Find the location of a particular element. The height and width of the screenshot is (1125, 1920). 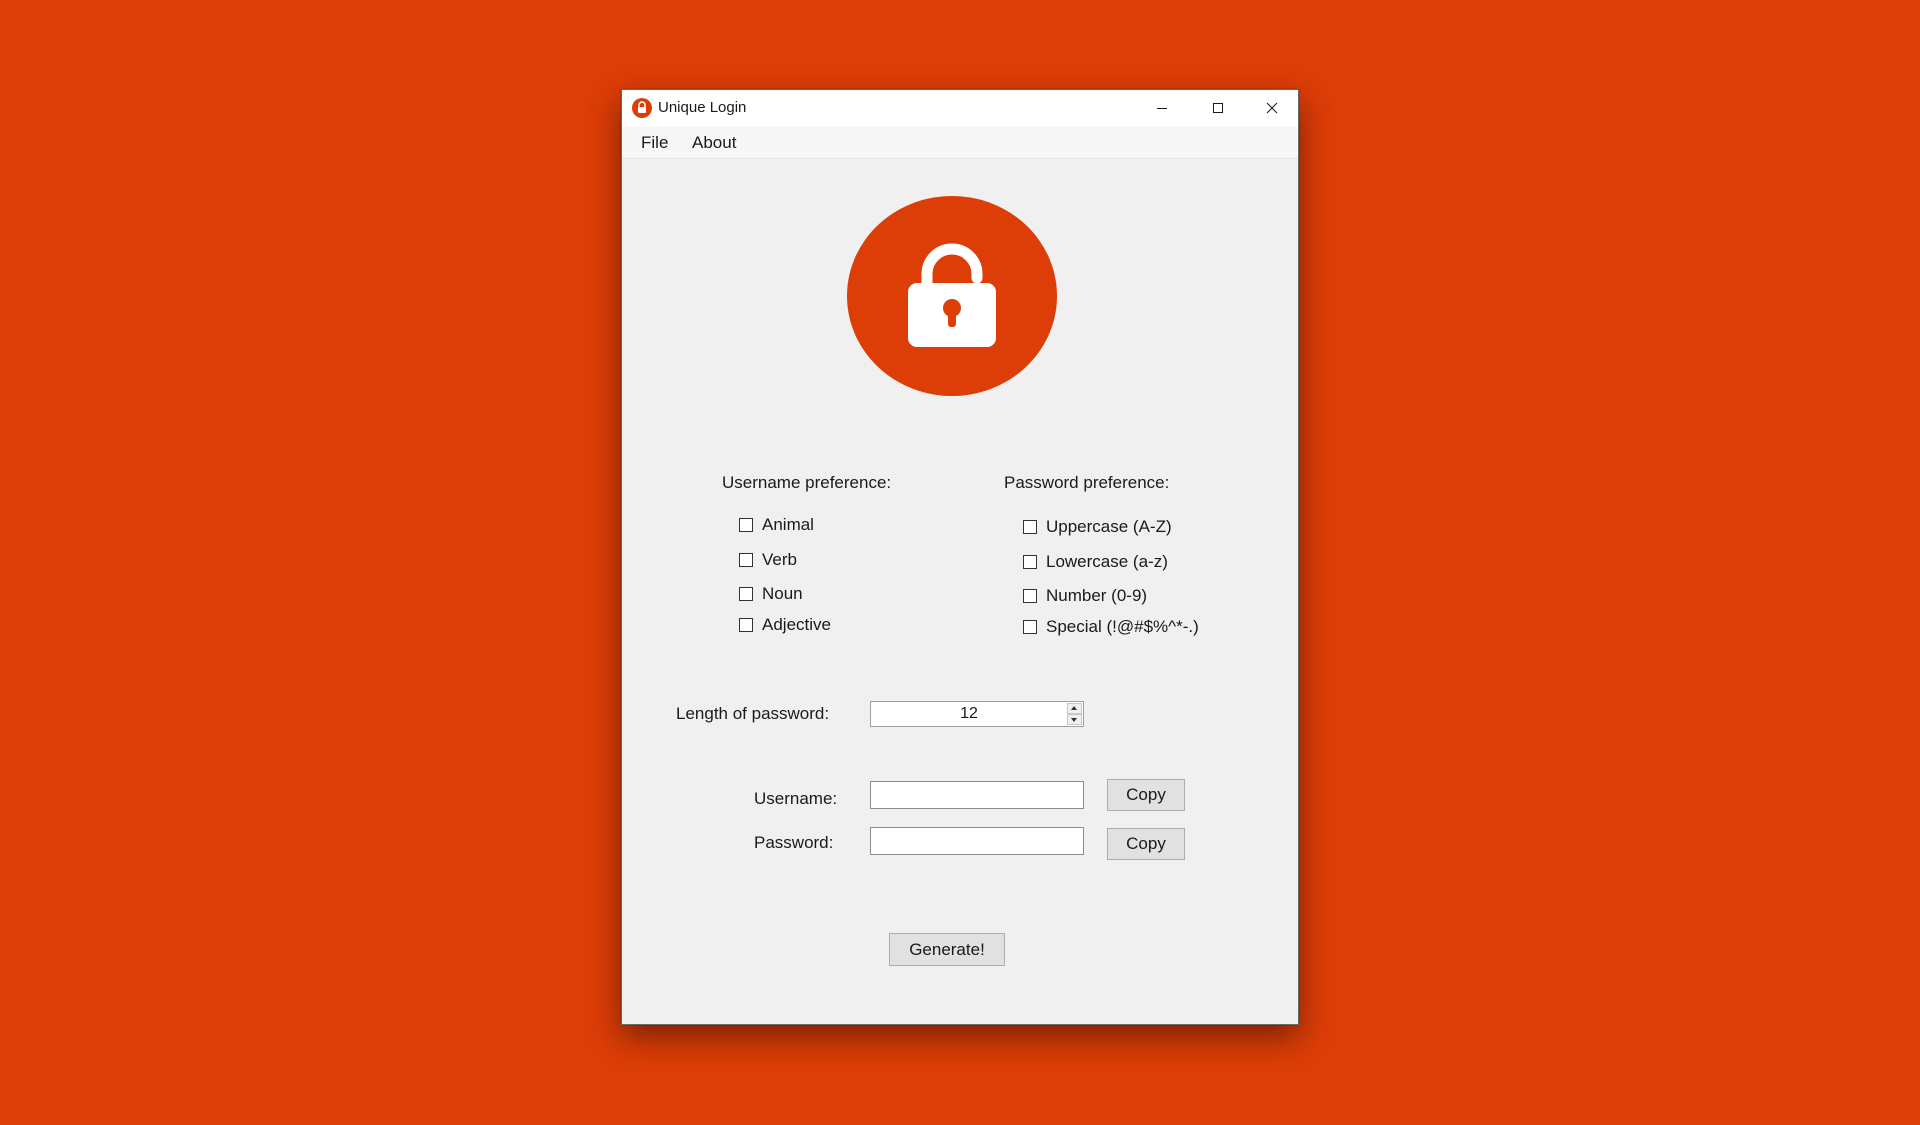

length-spinbox: 12 is located at coordinates (977, 714).